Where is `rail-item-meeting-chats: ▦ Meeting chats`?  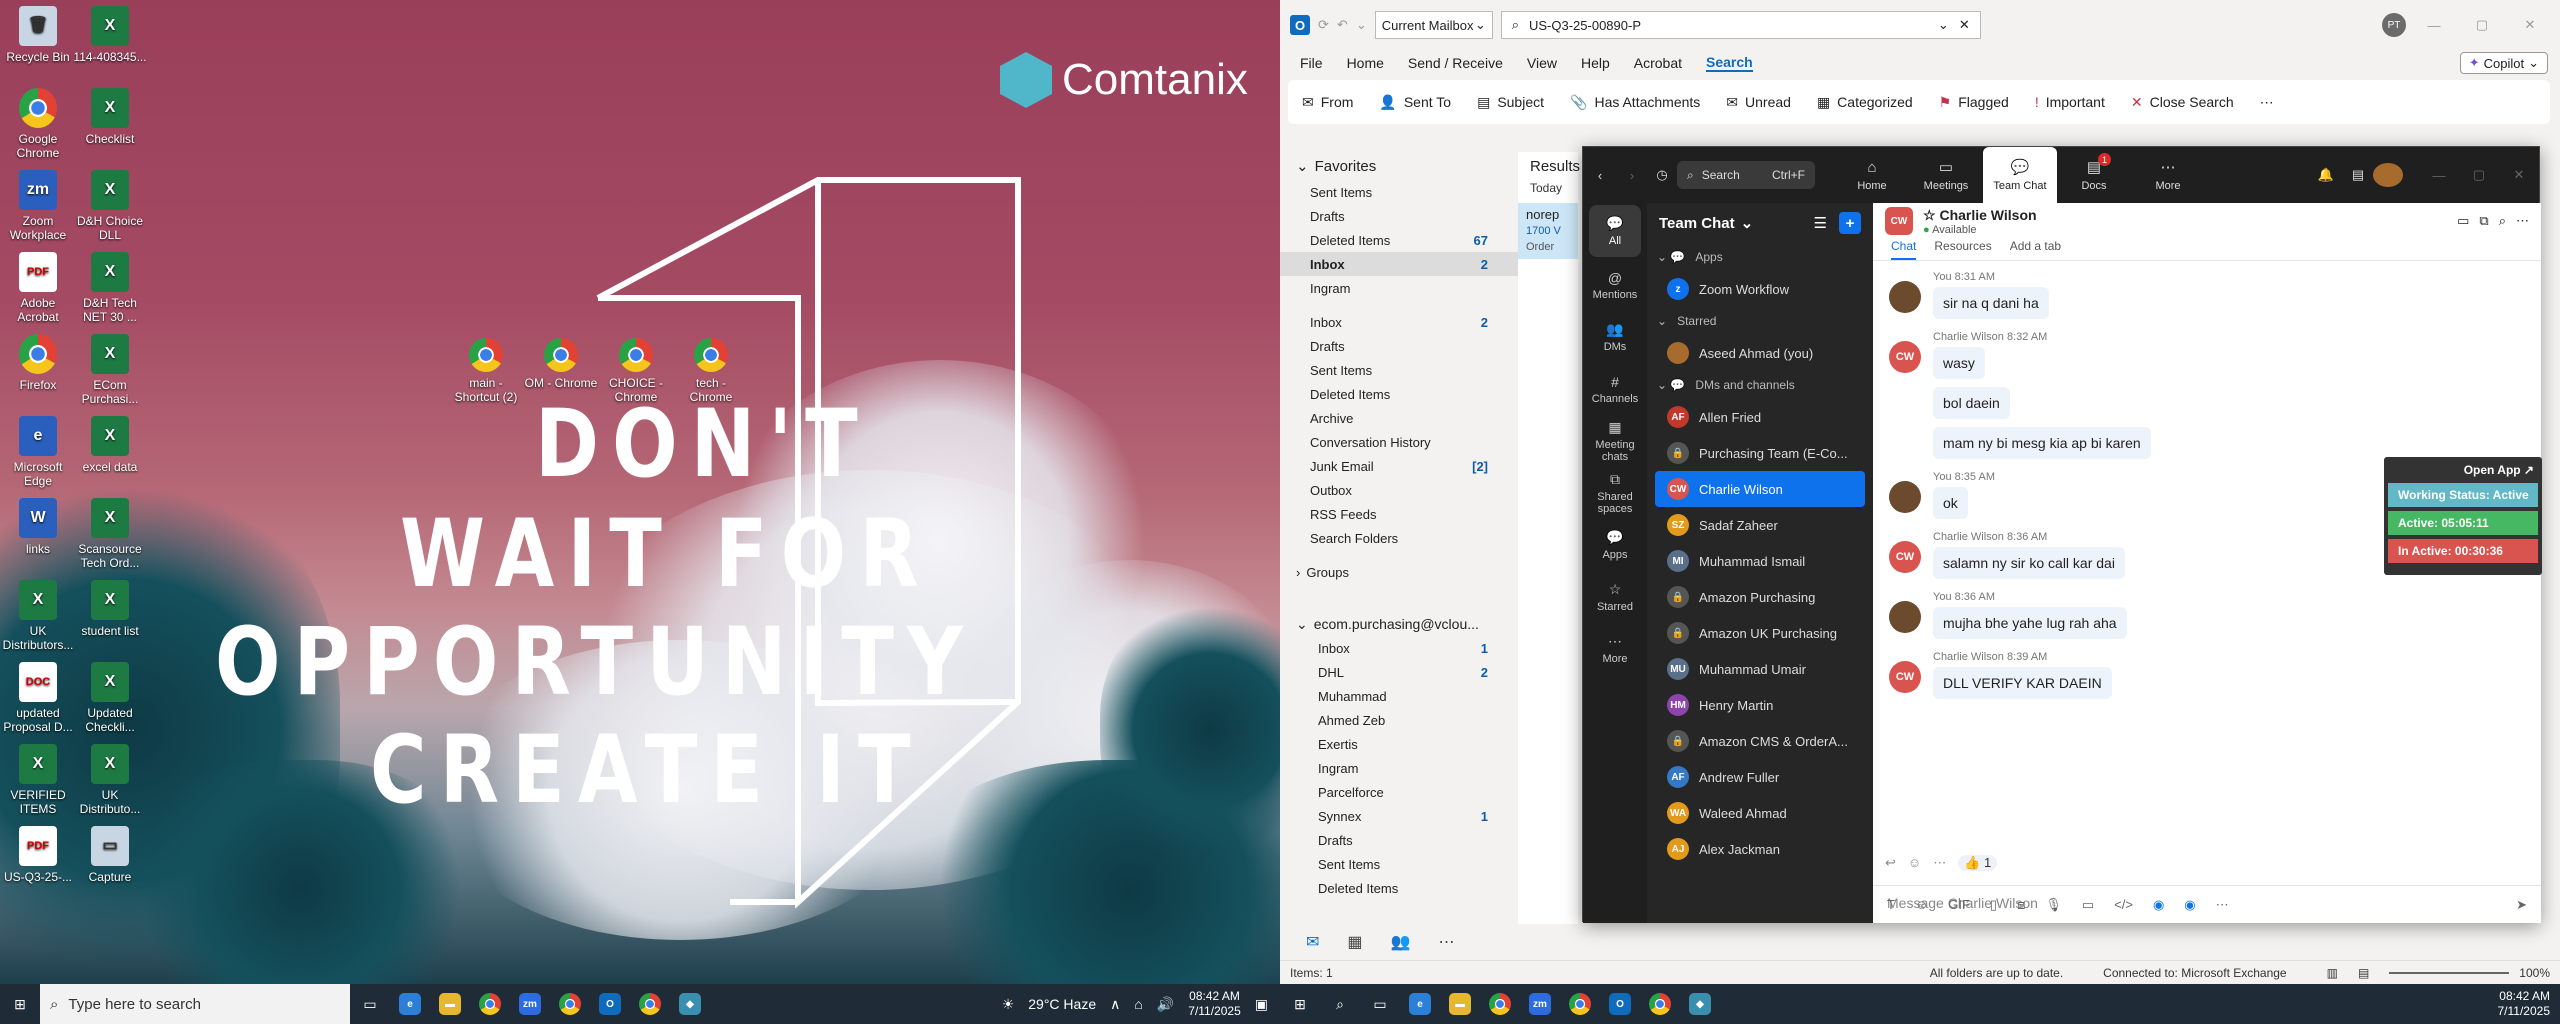
rail-item-meeting-chats: ▦ Meeting chats is located at coordinates (1615, 441).